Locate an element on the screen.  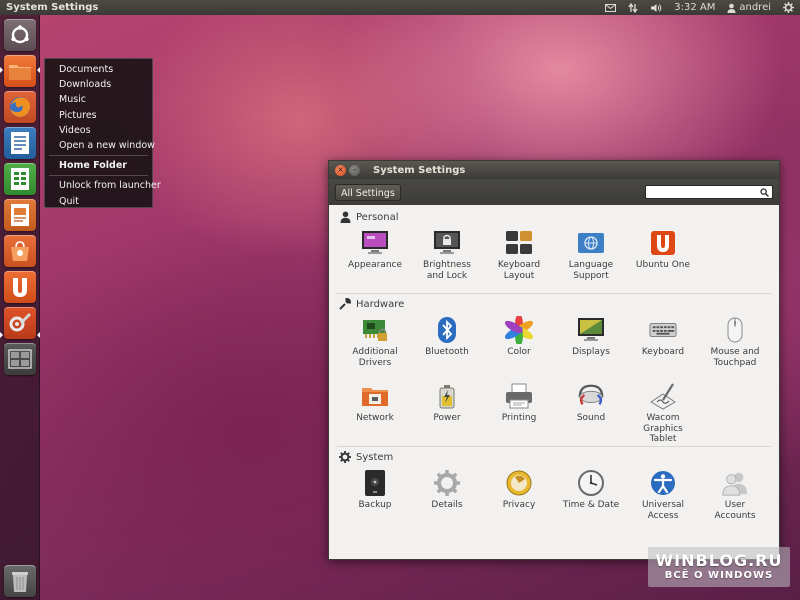
launcher-impress is located at coordinates (20, 215).